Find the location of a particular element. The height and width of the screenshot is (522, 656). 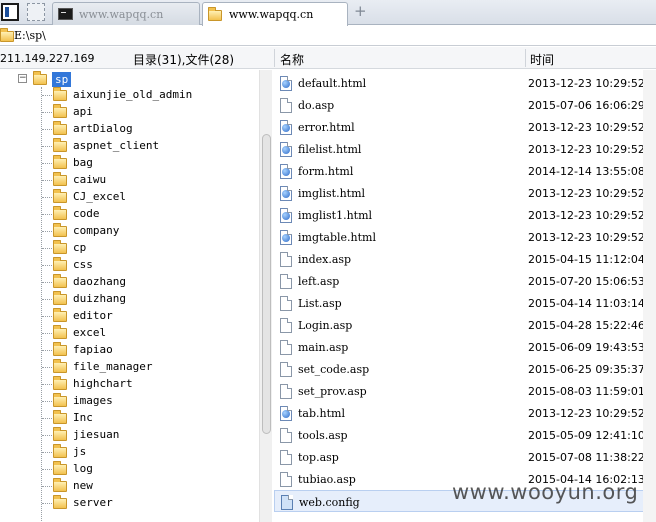

file-name: tools.asp is located at coordinates (323, 435).